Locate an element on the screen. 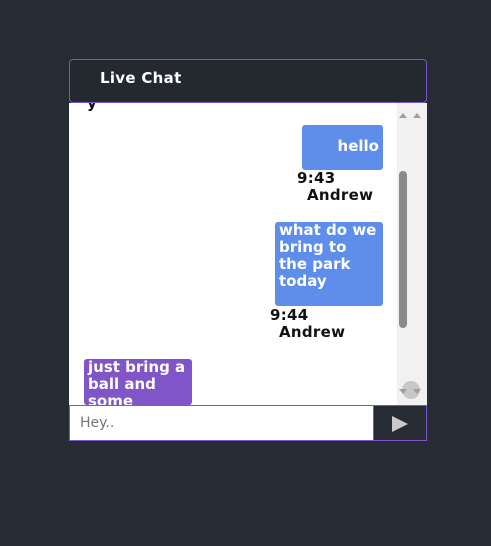  scrollbar-thumb is located at coordinates (403, 249).